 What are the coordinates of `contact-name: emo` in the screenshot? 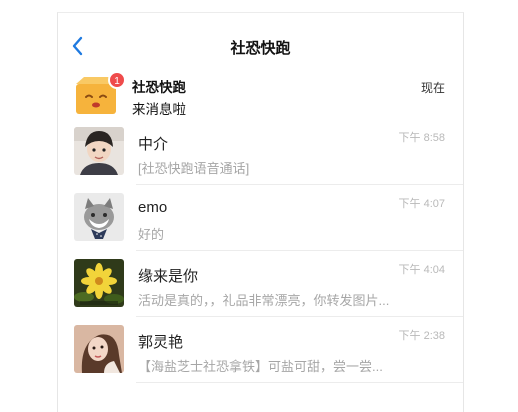 It's located at (153, 207).